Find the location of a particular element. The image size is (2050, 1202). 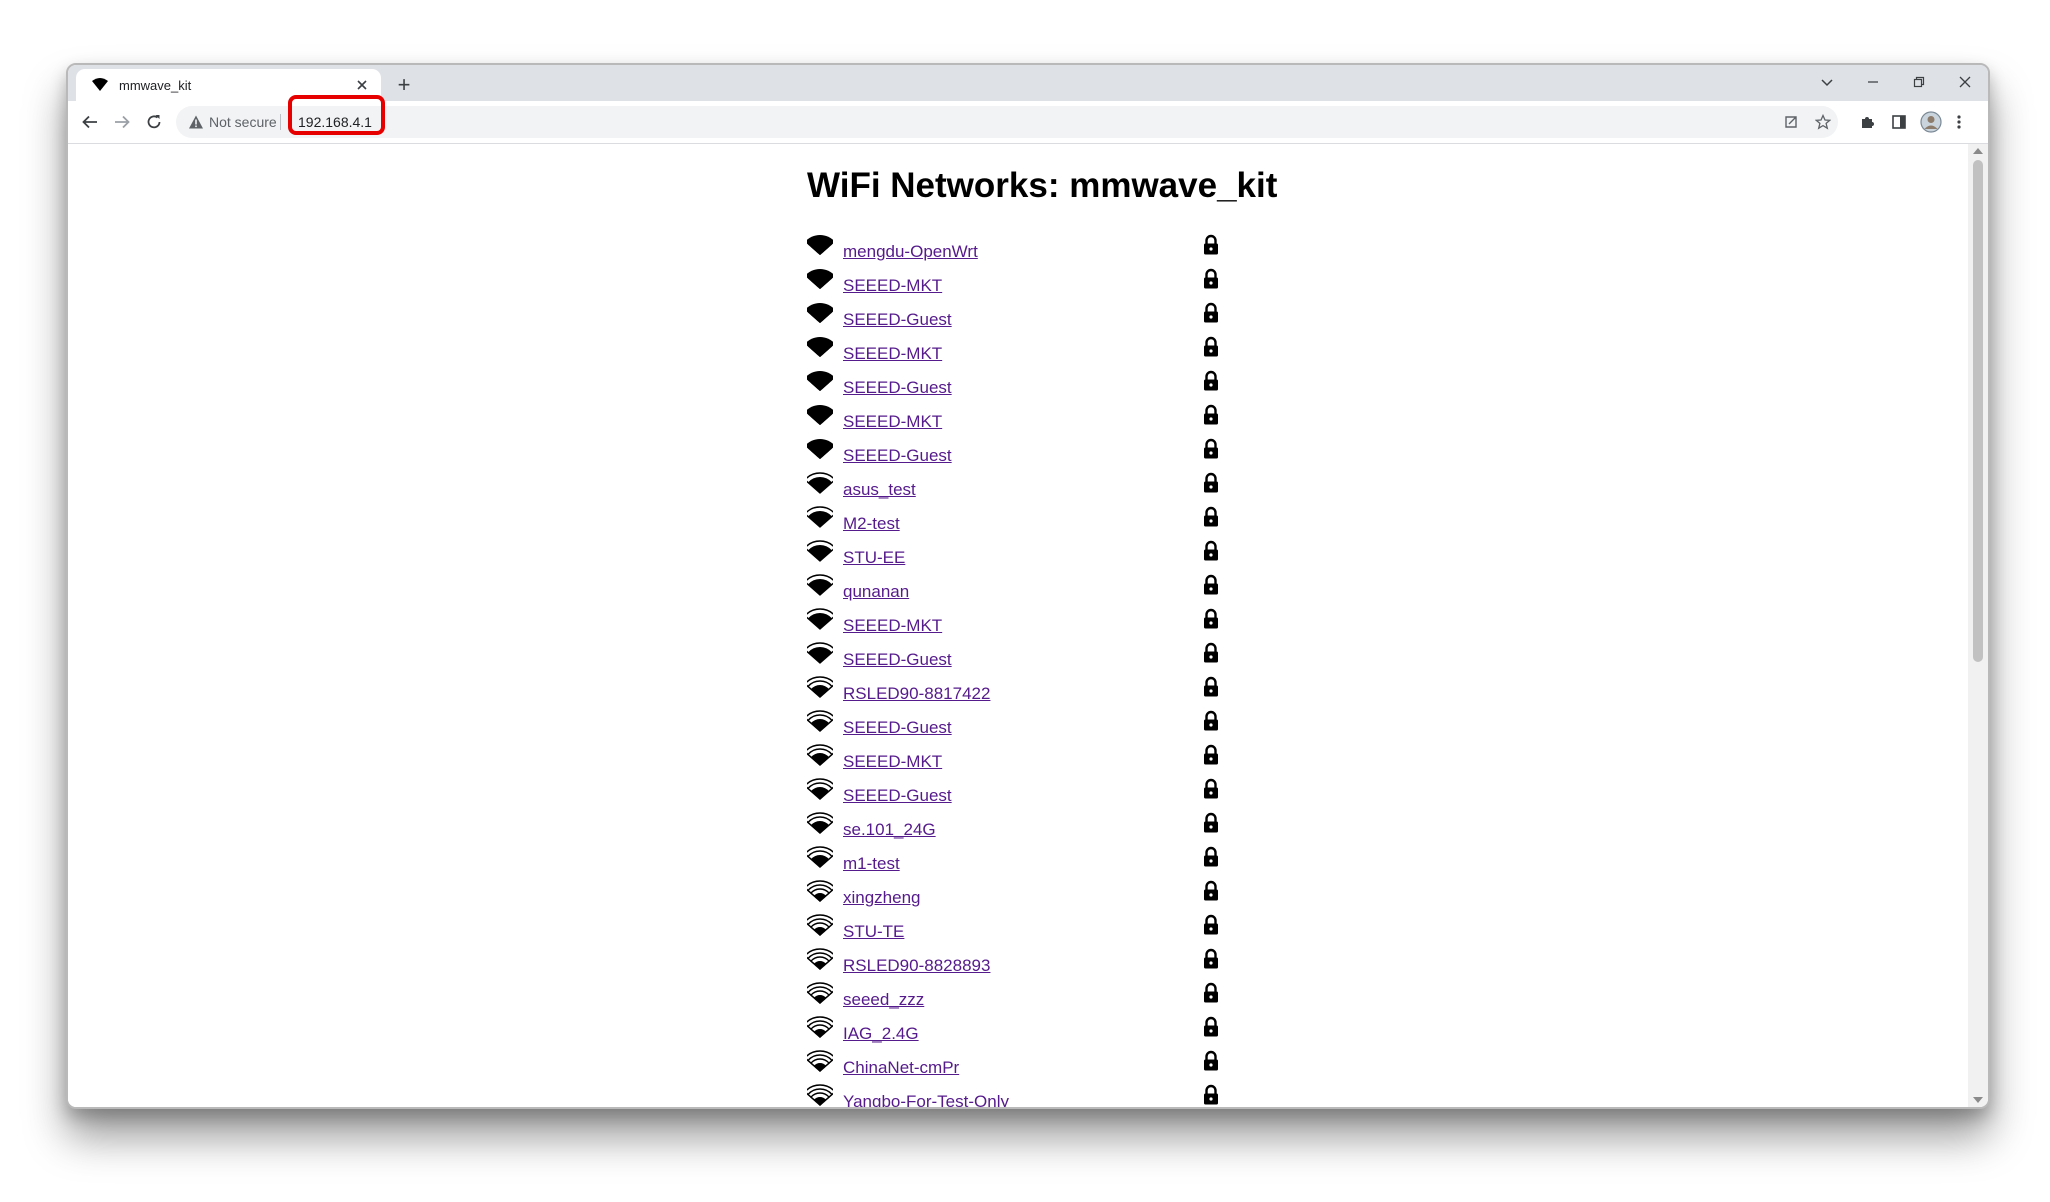

address-bar: Not secure 192.168.4.1 is located at coordinates (1007, 122).